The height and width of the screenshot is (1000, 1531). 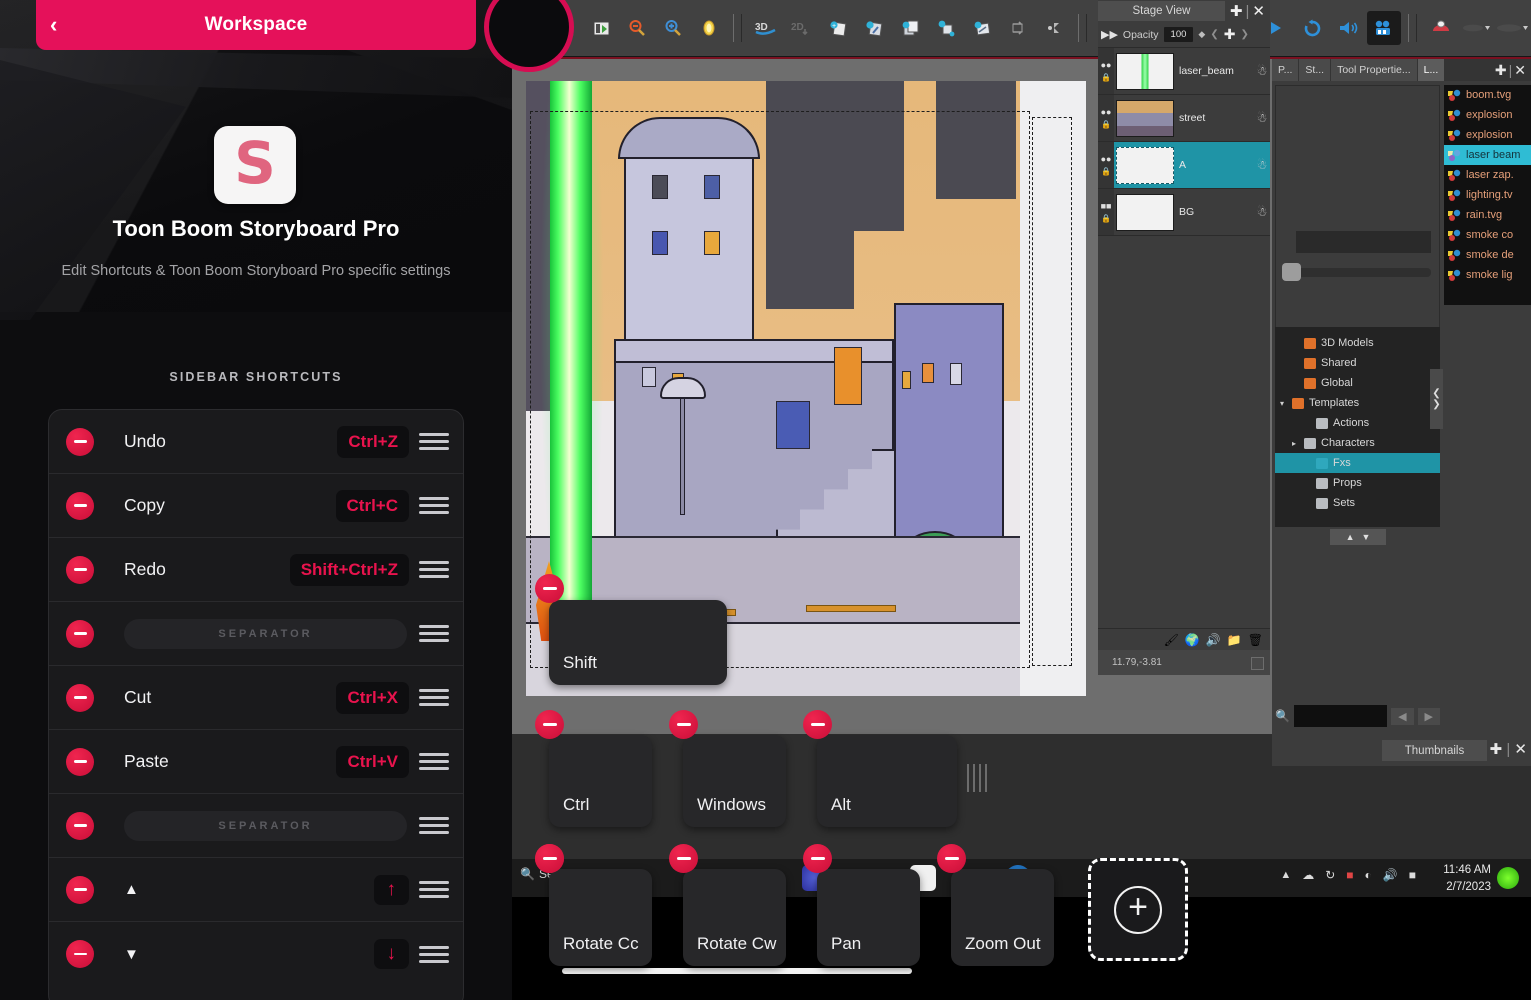 What do you see at coordinates (1002, 917) in the screenshot?
I see `keycap-zoom-out: Zoom Out` at bounding box center [1002, 917].